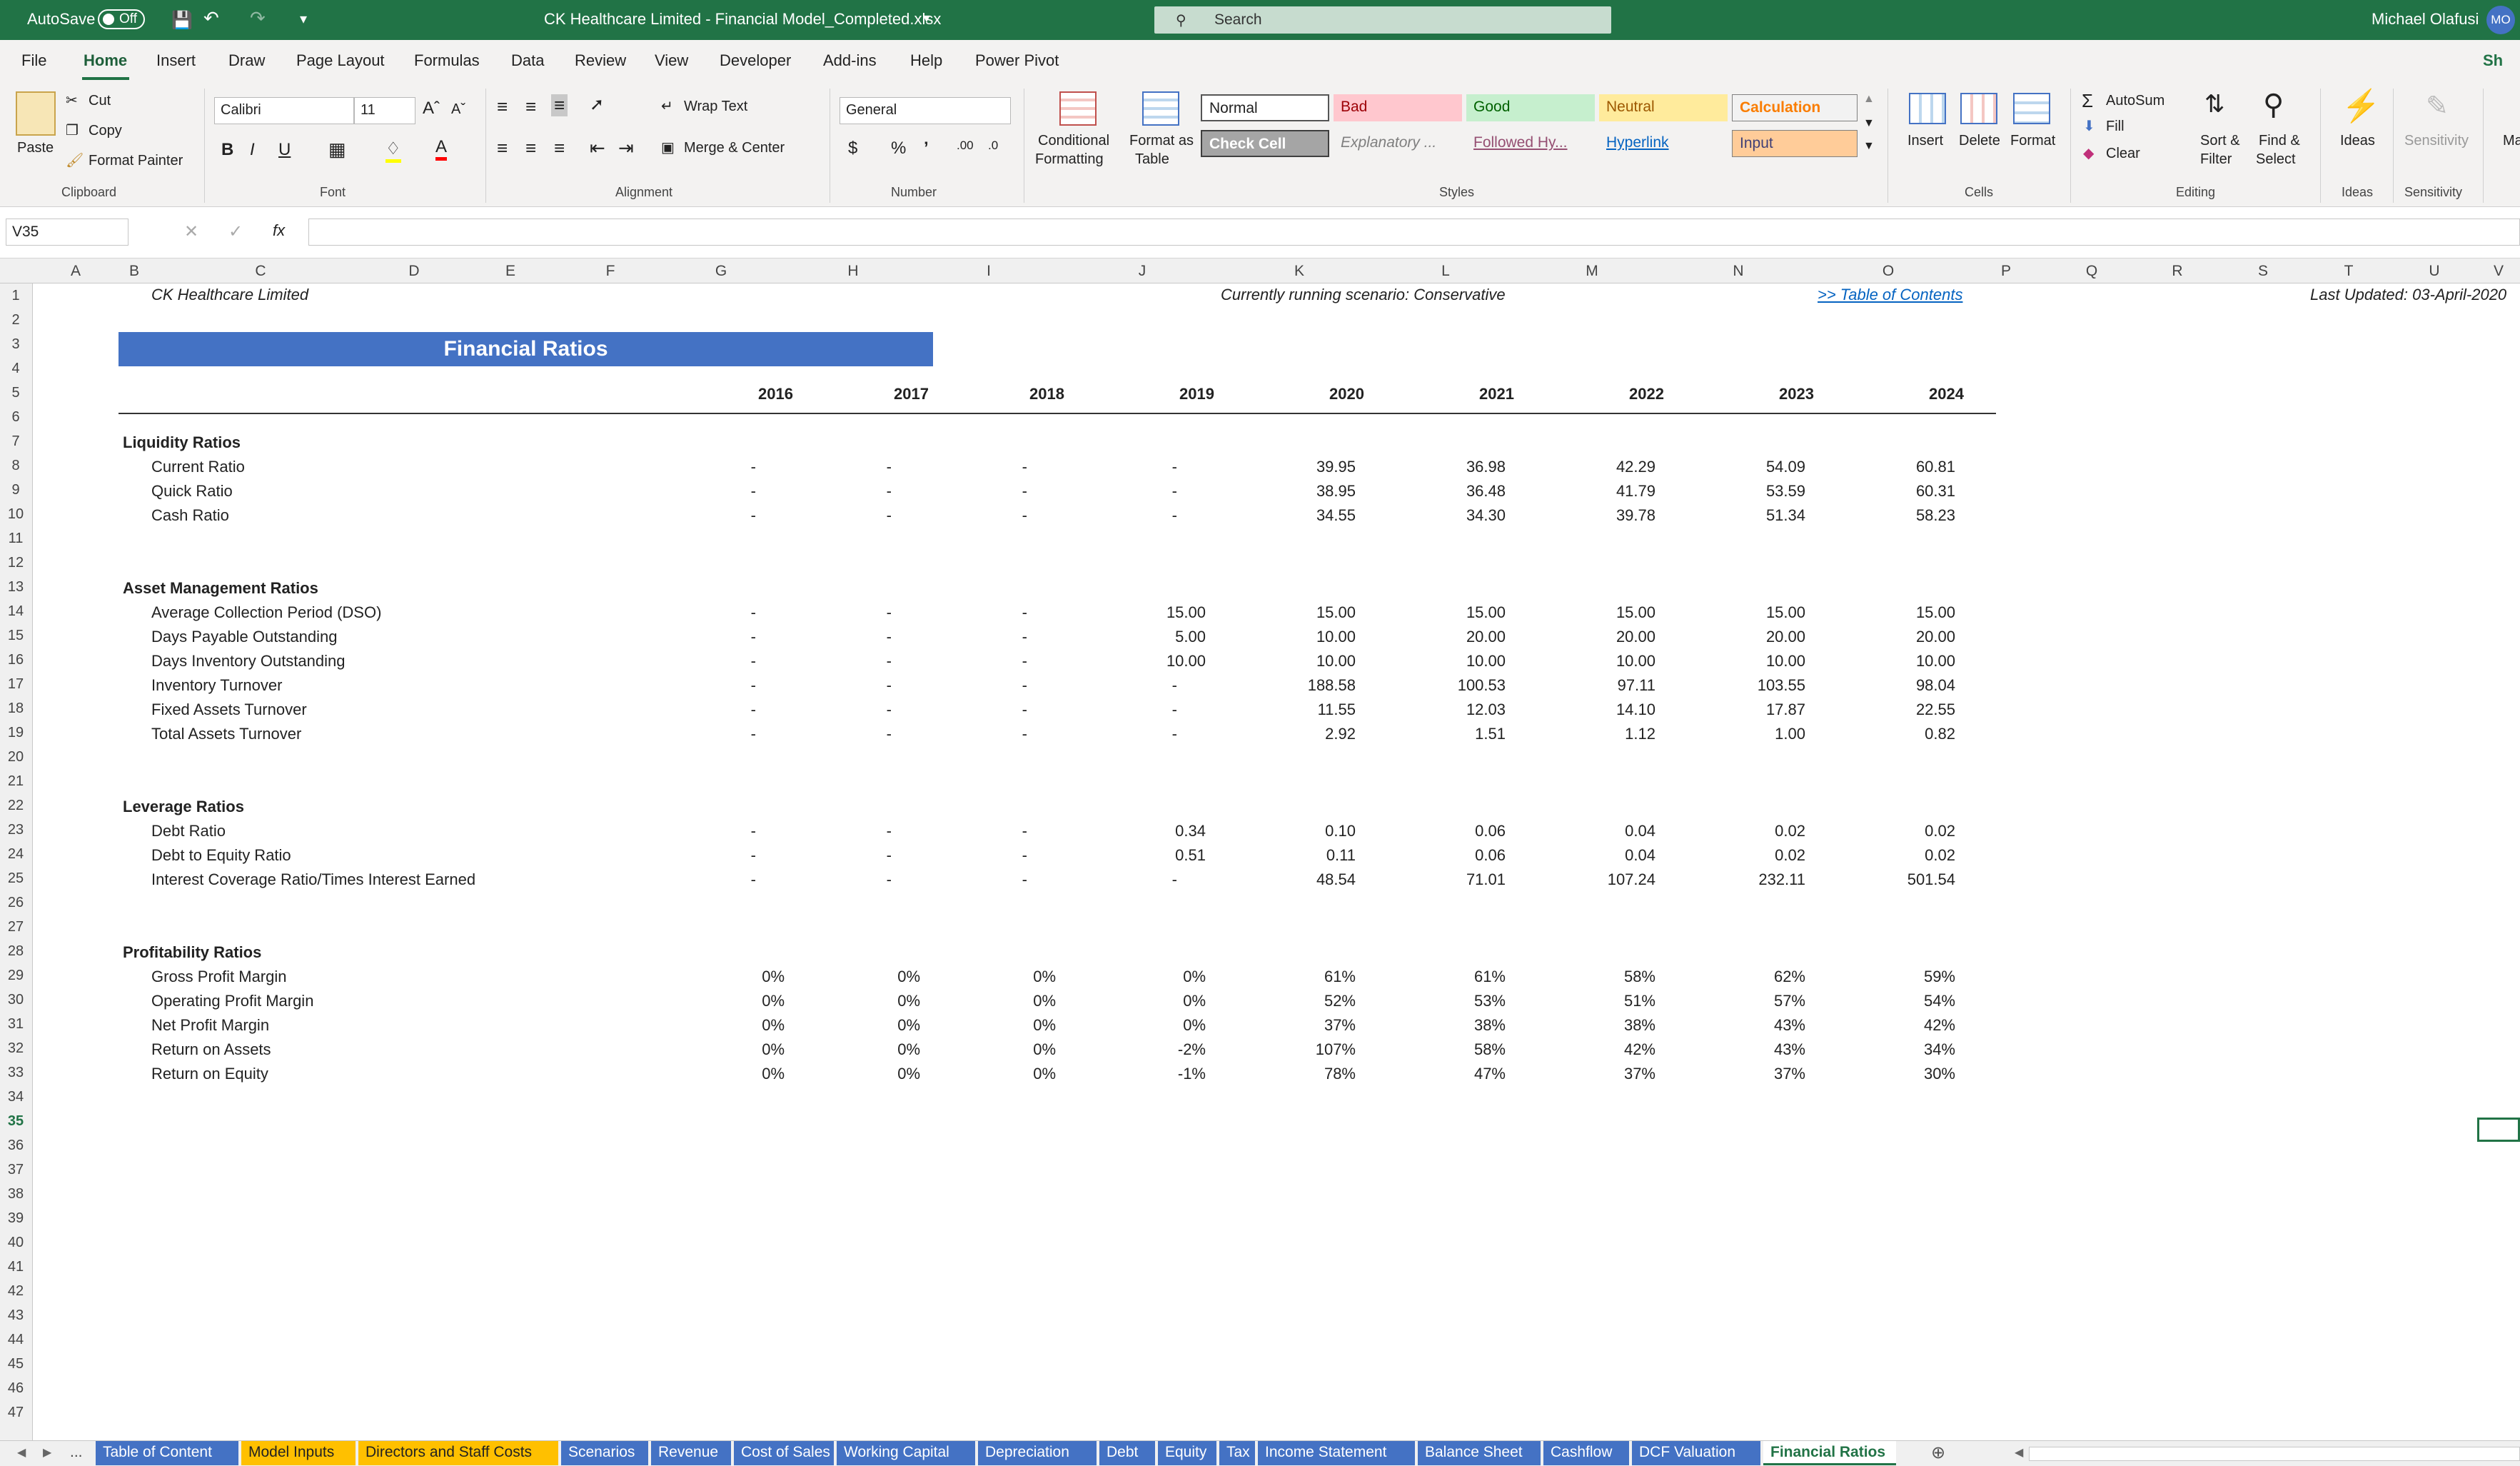  Describe the element at coordinates (2361, 105) in the screenshot. I see `lightning-icon: ⚡` at that location.